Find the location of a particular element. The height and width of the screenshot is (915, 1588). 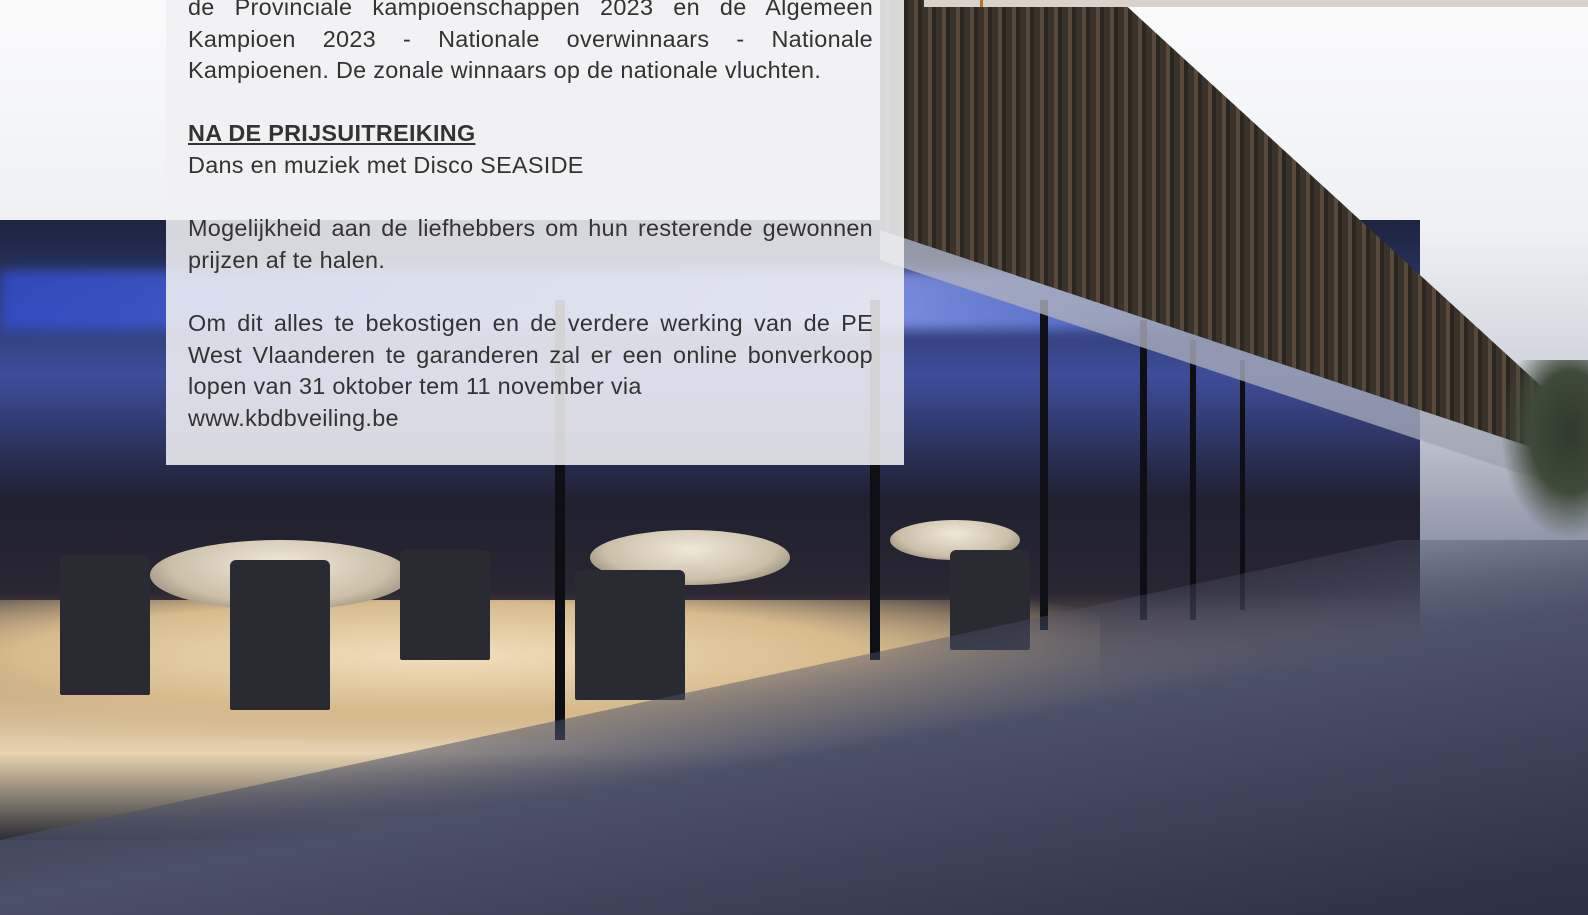

top-band is located at coordinates (1256, 3).